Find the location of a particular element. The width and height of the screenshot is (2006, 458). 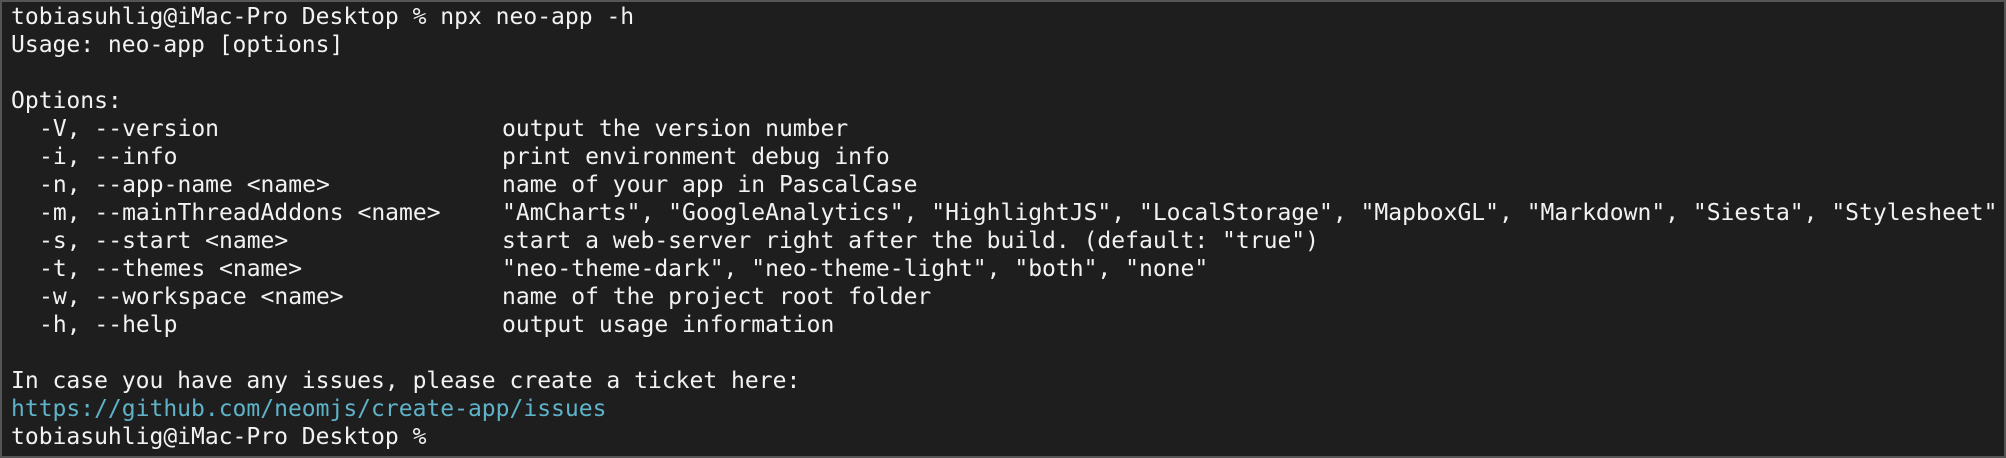

option-row: -V, --version output the version number is located at coordinates (1007, 129).